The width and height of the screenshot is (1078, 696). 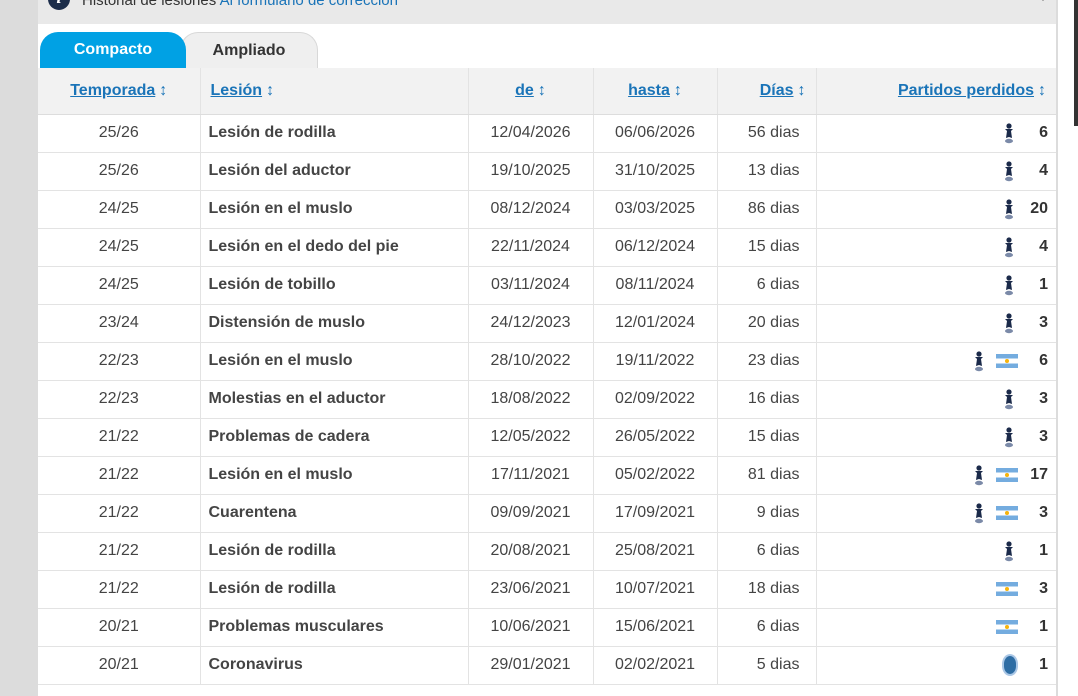 What do you see at coordinates (654, 399) in the screenshot?
I see `until-date-cell: 02/09/2022` at bounding box center [654, 399].